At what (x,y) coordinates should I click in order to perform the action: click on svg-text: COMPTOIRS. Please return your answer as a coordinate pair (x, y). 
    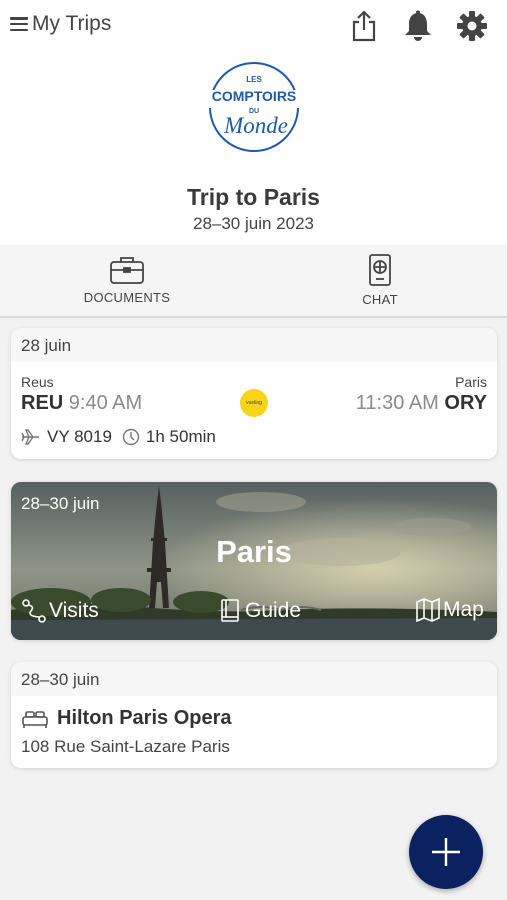
    Looking at the image, I should click on (254, 96).